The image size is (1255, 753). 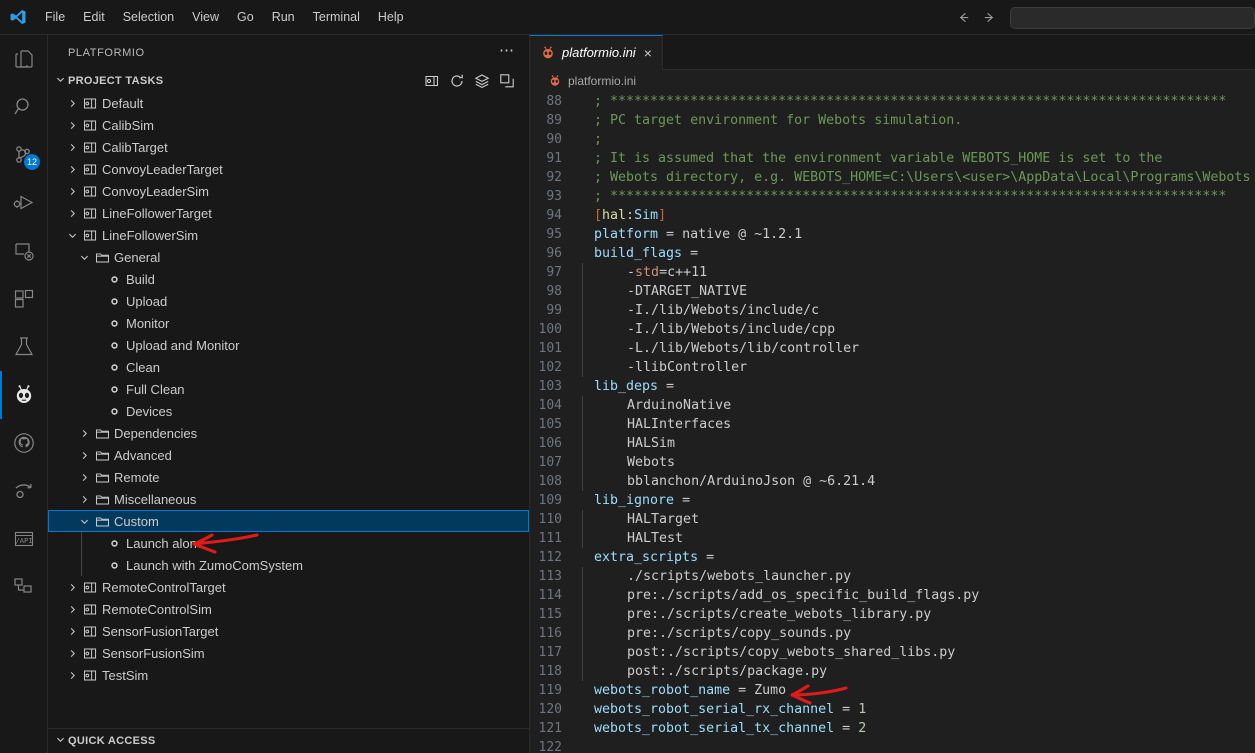 What do you see at coordinates (507, 81) in the screenshot?
I see `collapse-all-icon` at bounding box center [507, 81].